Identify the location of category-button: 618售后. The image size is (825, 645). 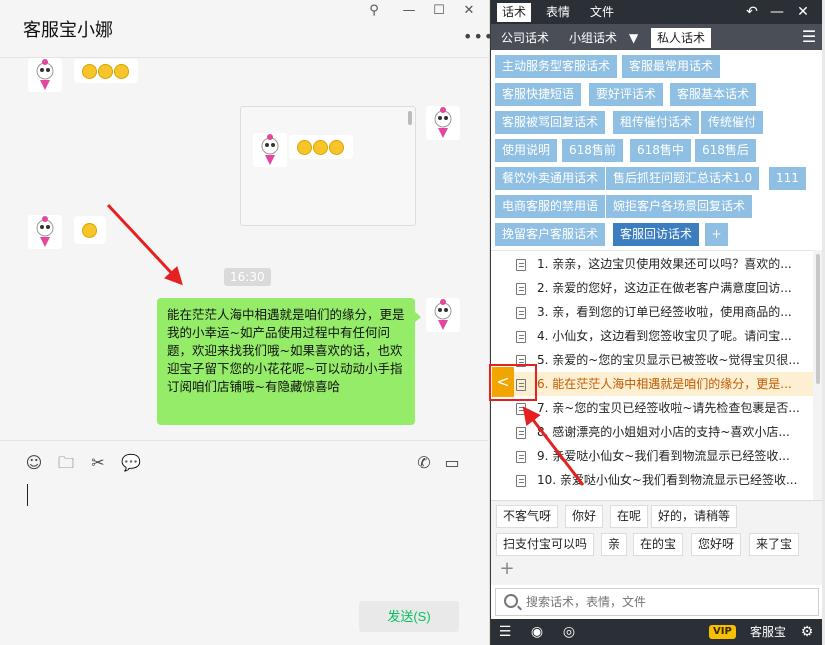
(725, 150).